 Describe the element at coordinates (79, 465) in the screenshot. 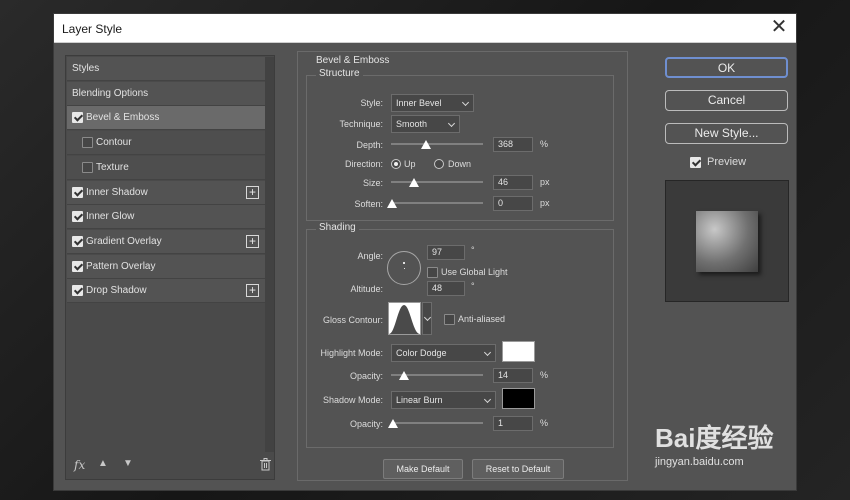

I see `fx-icon: fx` at that location.